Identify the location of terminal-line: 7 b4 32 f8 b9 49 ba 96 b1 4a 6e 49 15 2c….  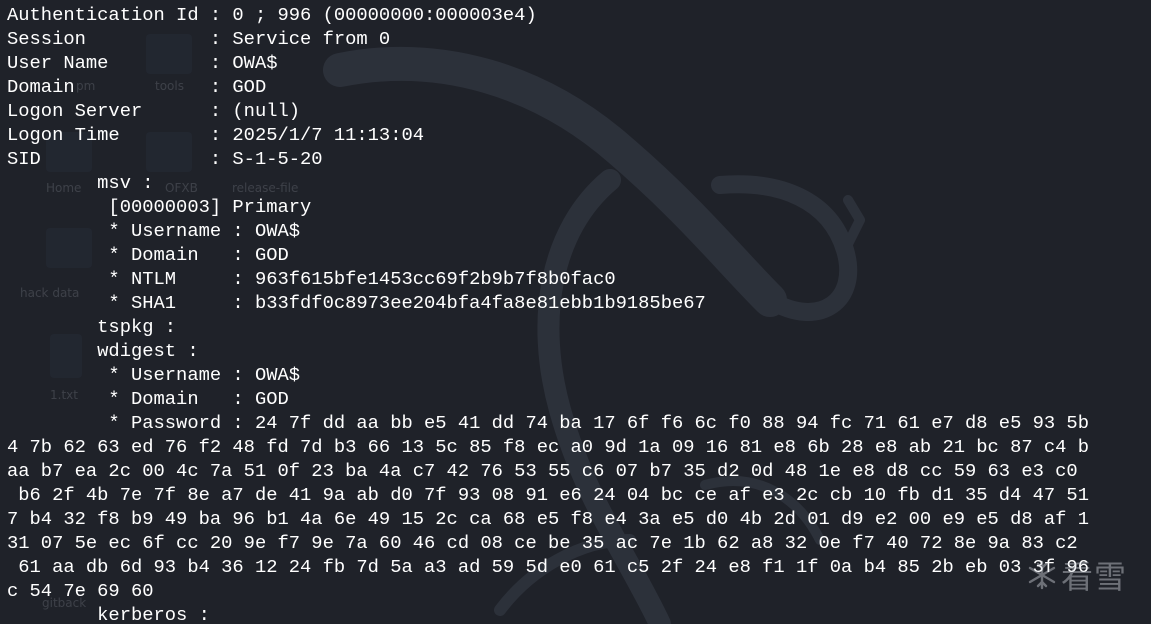
(548, 519).